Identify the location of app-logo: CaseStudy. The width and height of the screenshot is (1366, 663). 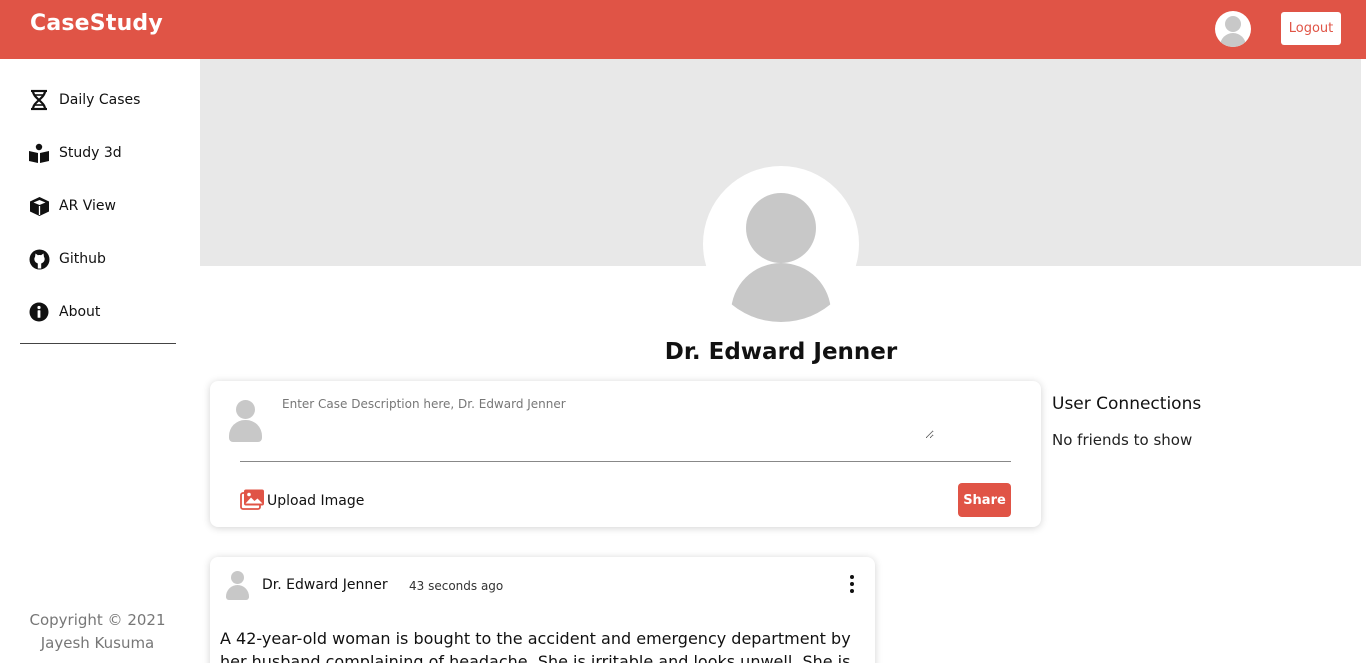
(96, 23).